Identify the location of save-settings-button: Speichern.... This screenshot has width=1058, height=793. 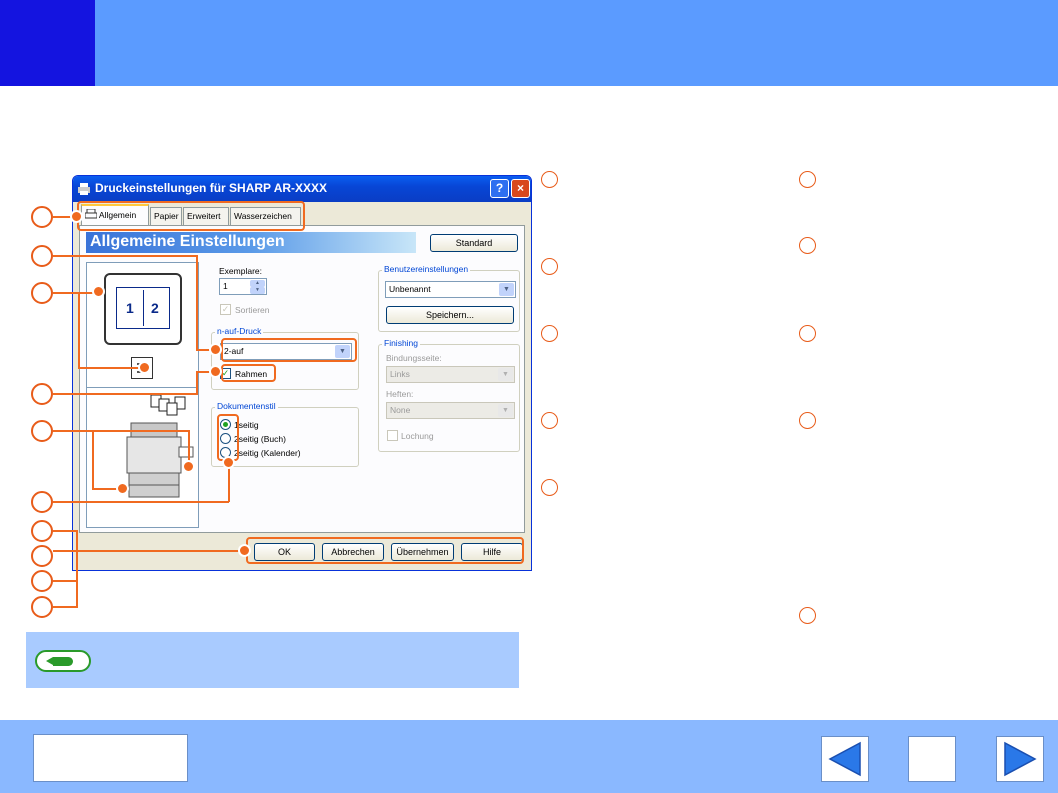
(450, 315).